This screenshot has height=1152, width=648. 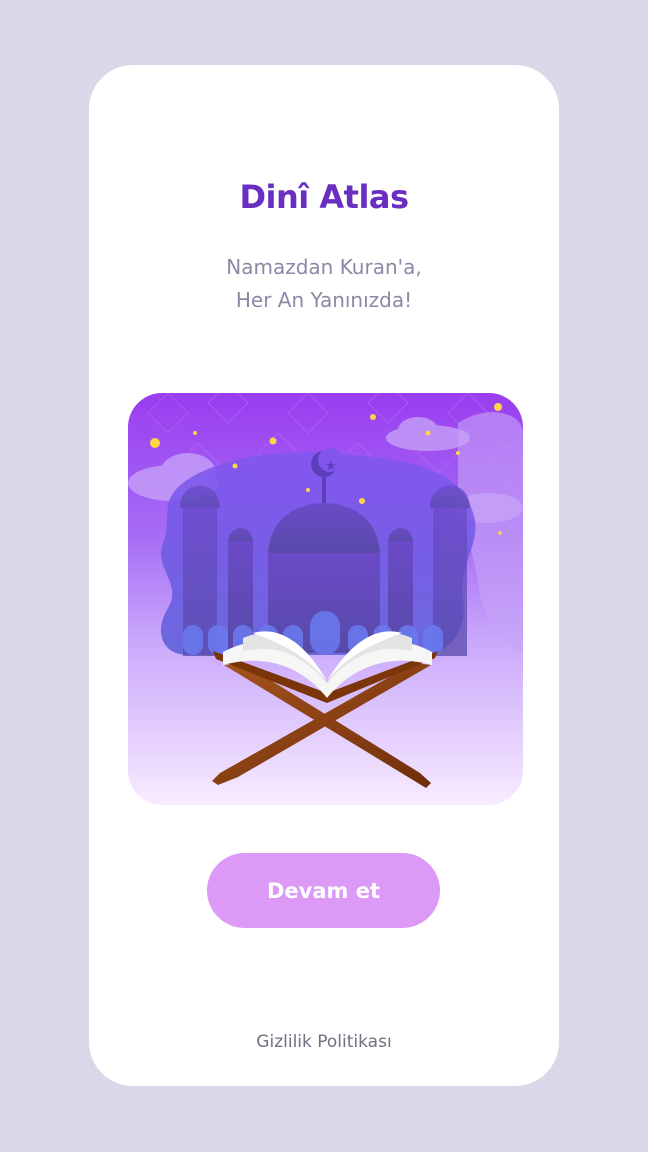 I want to click on app-title: Dinî Atlas, so click(x=324, y=197).